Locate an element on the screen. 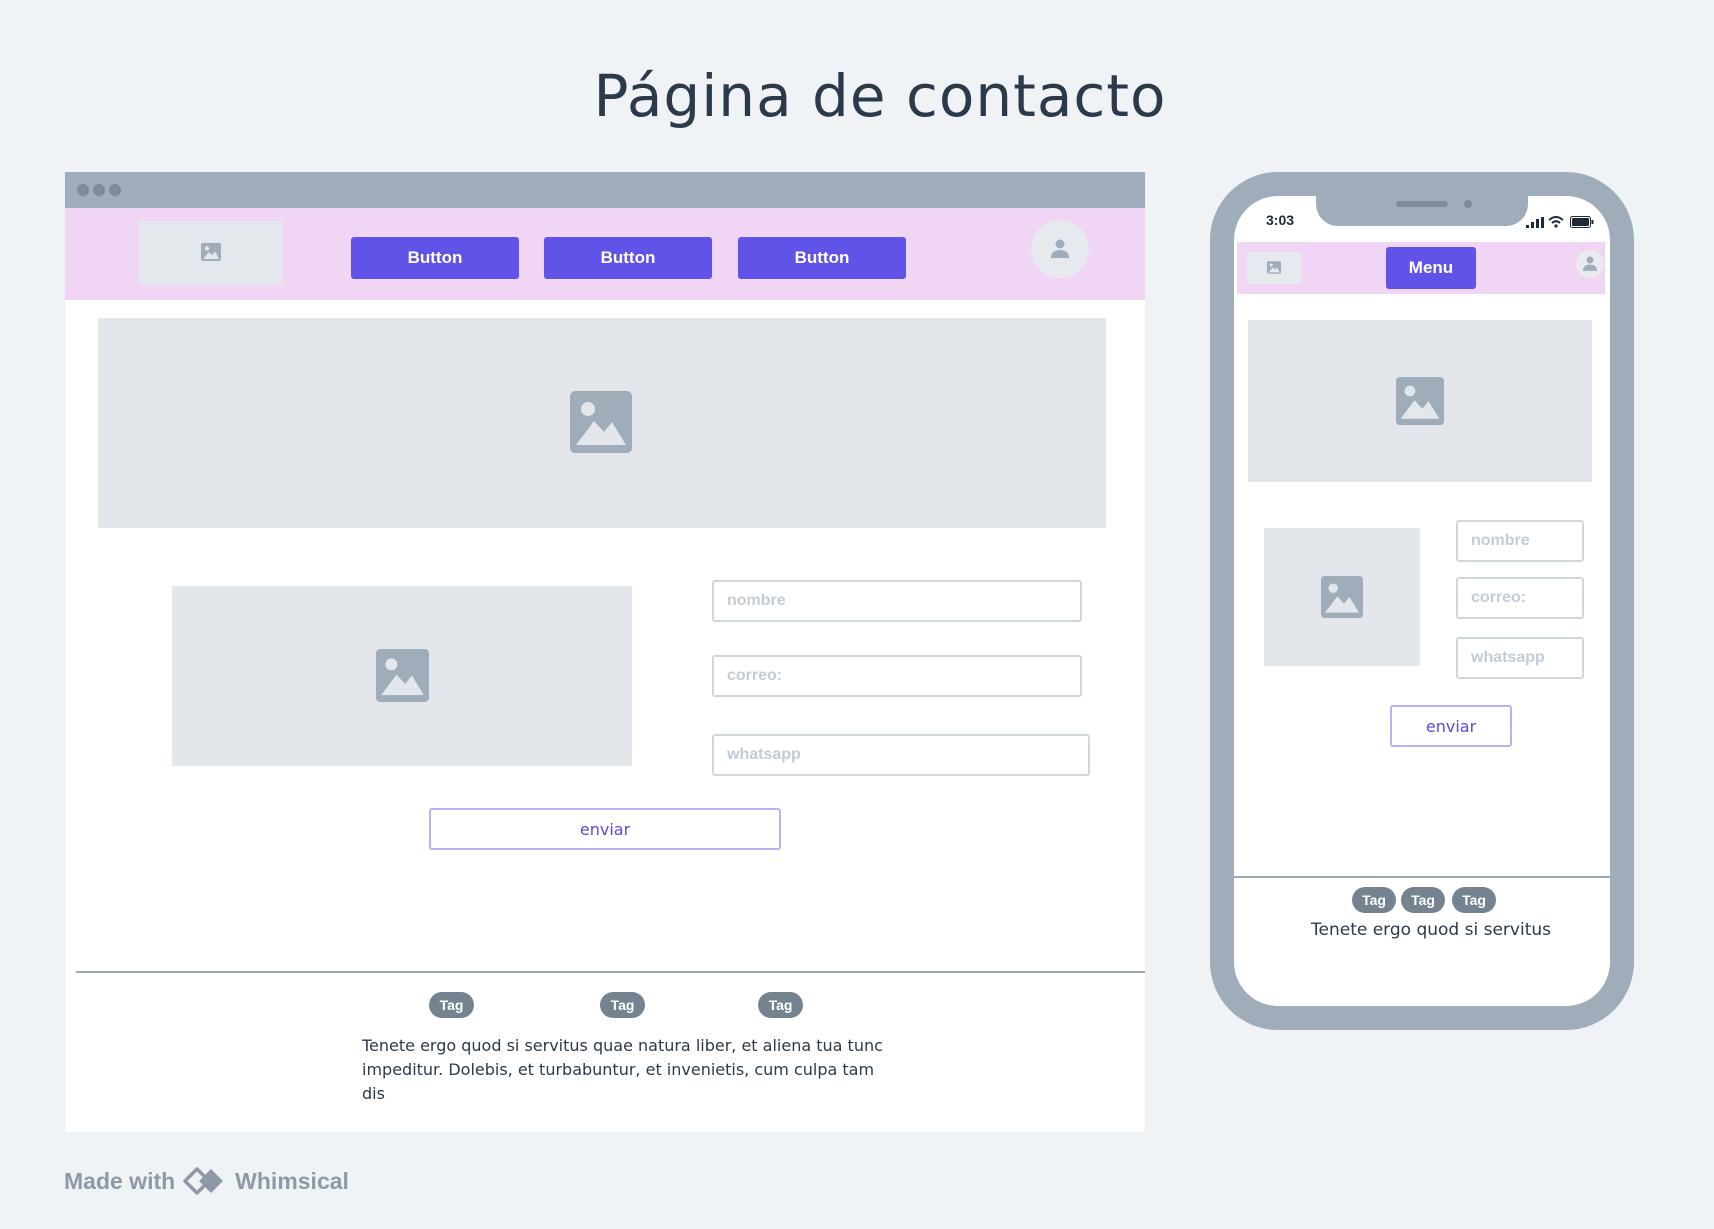 Image resolution: width=1714 pixels, height=1229 pixels. browser-title-bar is located at coordinates (605, 190).